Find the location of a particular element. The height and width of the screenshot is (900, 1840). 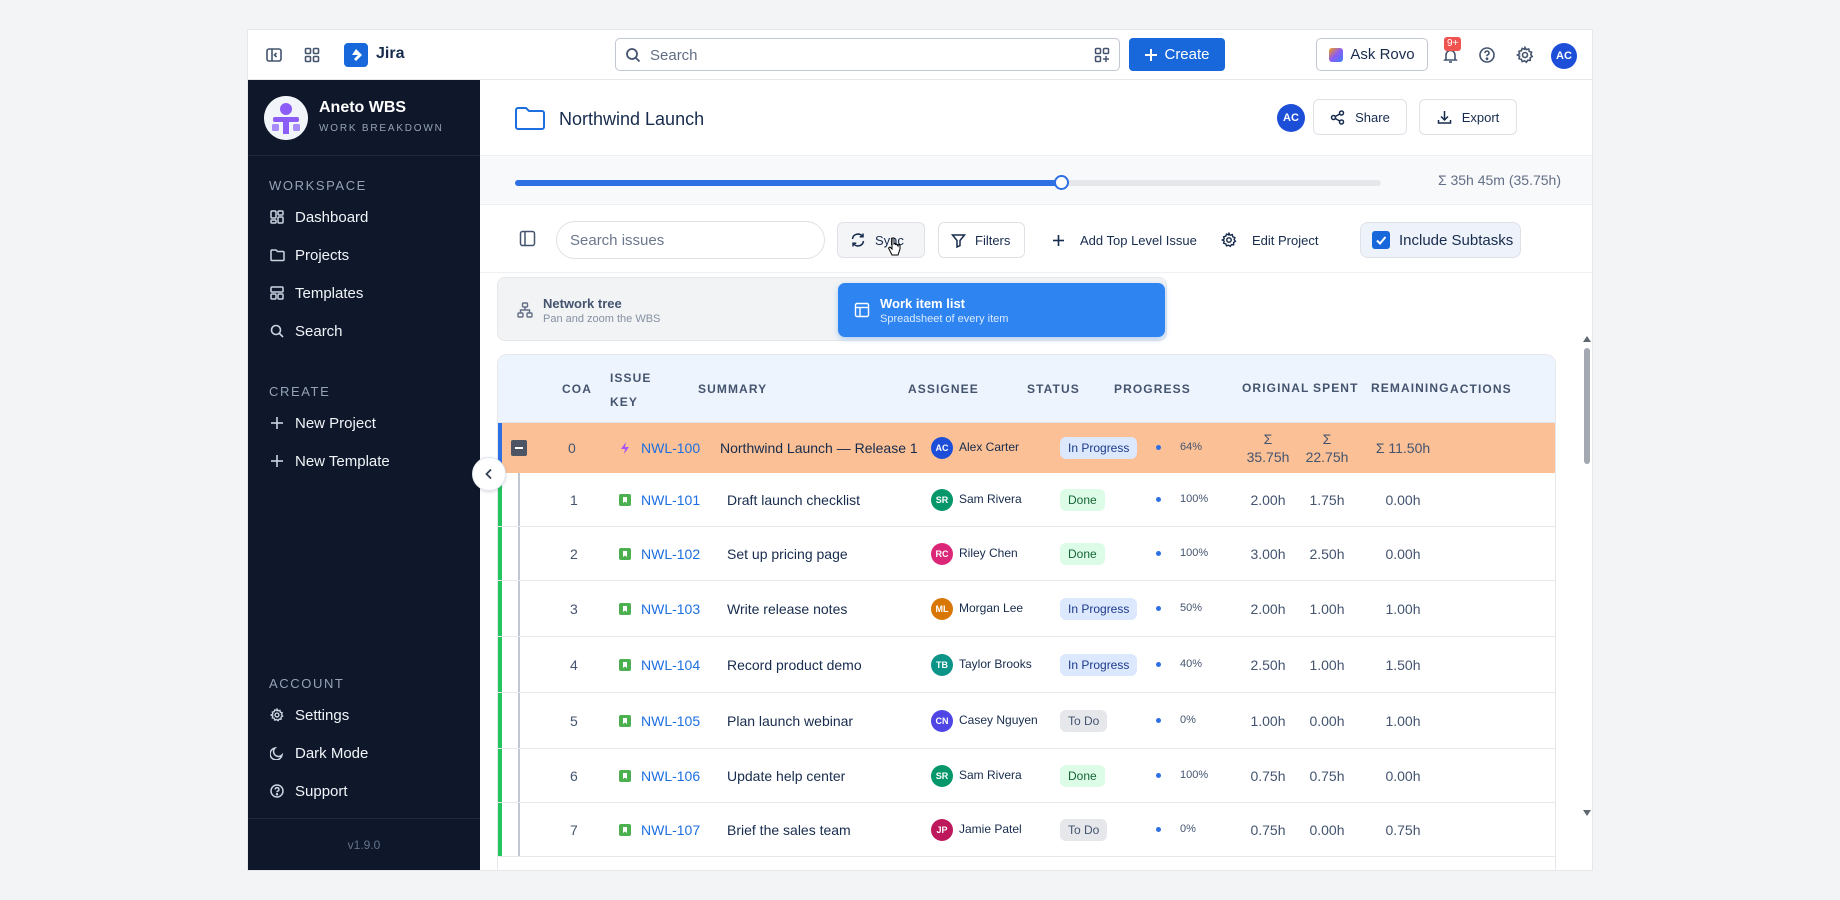

search-filter-icon is located at coordinates (1102, 55).